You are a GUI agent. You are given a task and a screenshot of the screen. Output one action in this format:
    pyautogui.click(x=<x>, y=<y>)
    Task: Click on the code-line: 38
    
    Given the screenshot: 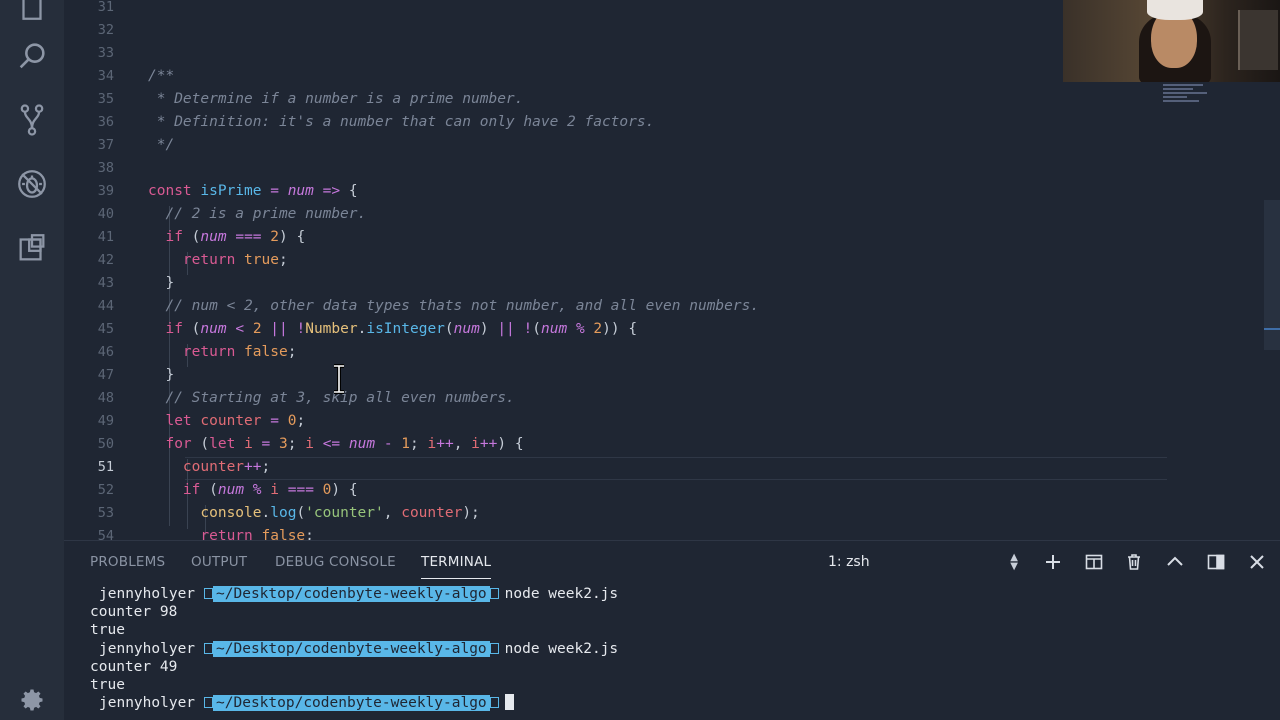 What is the action you would take?
    pyautogui.click(x=672, y=168)
    